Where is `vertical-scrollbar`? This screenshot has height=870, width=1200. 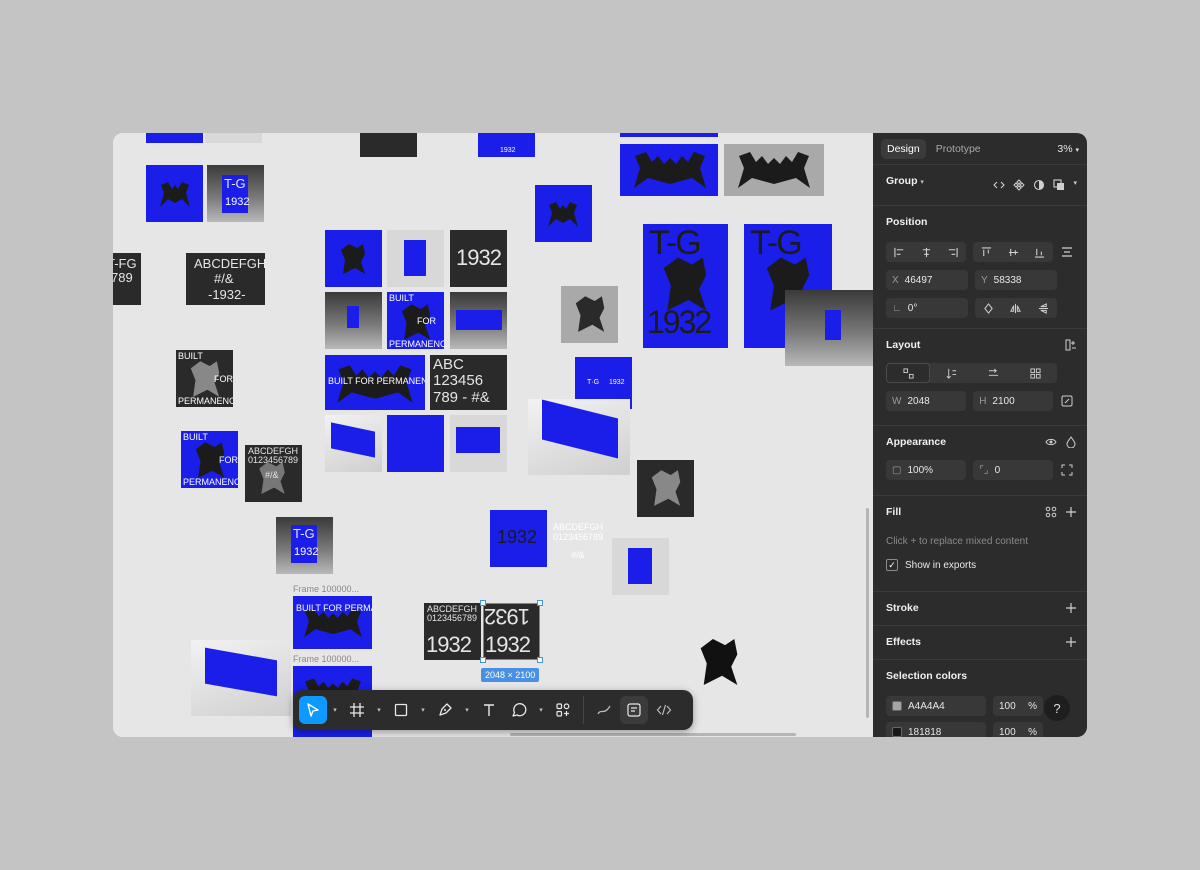 vertical-scrollbar is located at coordinates (867, 613).